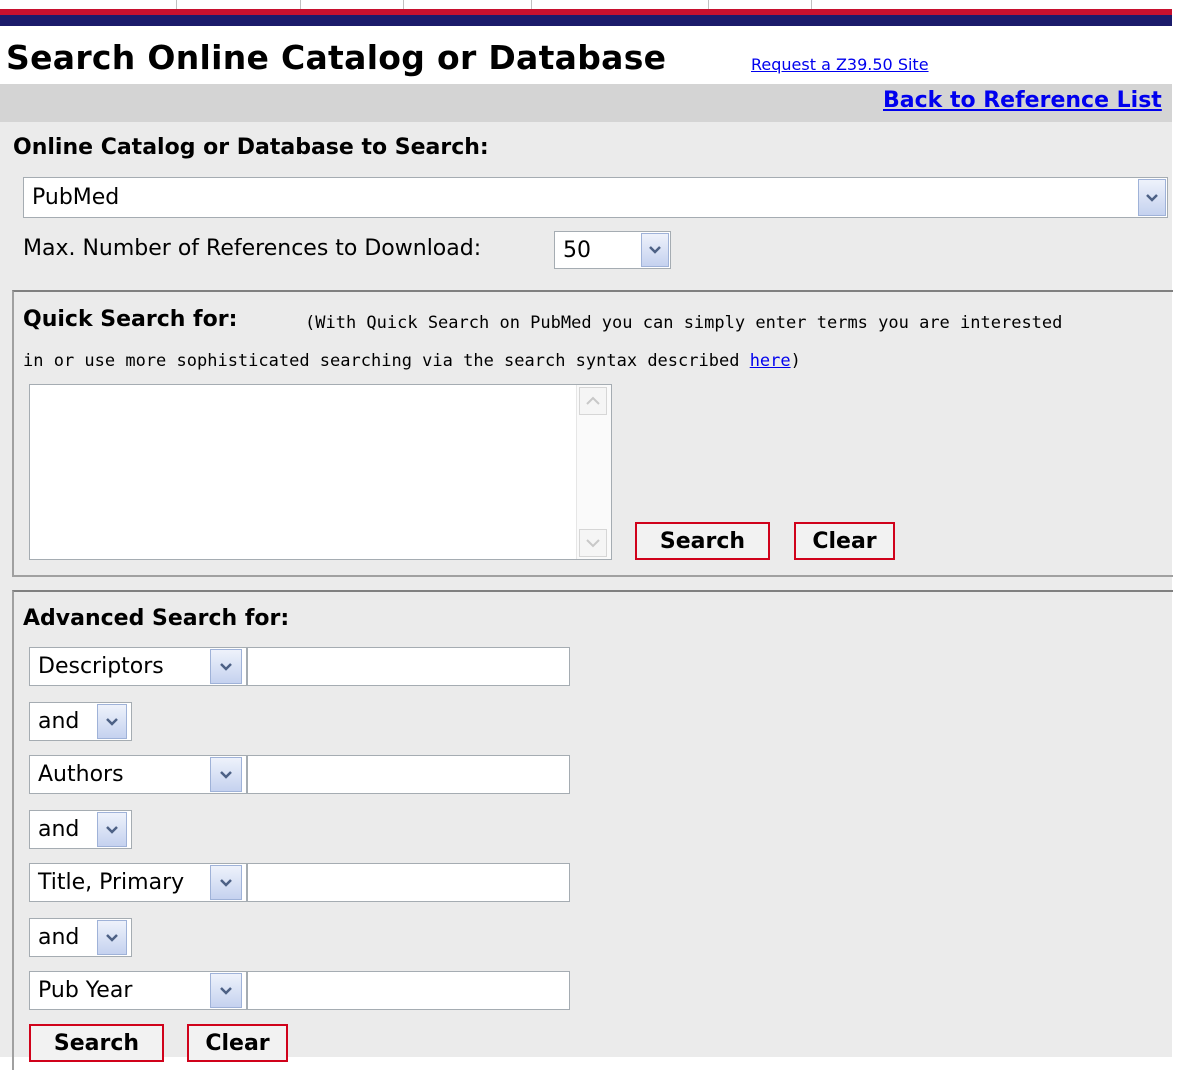 The image size is (1181, 1070). Describe the element at coordinates (336, 57) in the screenshot. I see `page-title: Search Online Catalog or Database` at that location.